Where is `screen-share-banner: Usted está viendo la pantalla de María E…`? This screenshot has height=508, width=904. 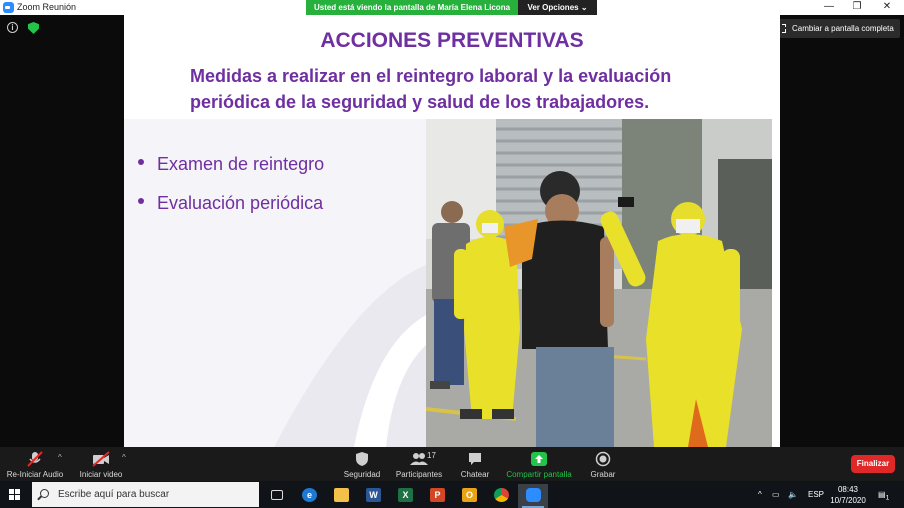
screen-share-banner: Usted está viendo la pantalla de María E… is located at coordinates (412, 7).